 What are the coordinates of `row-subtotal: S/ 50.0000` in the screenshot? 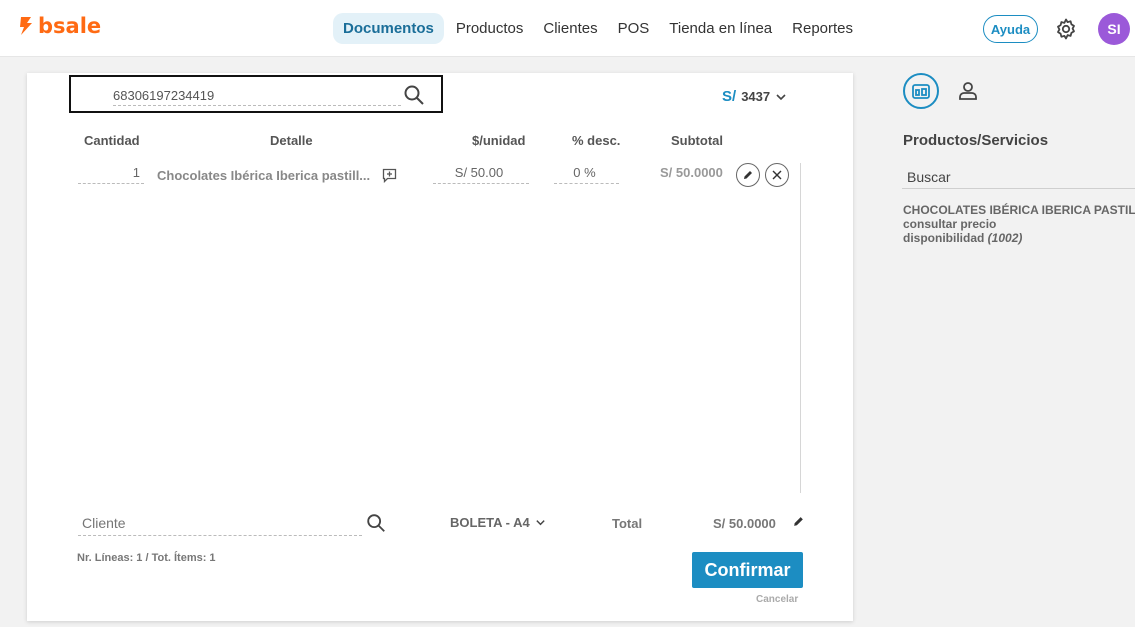 It's located at (691, 172).